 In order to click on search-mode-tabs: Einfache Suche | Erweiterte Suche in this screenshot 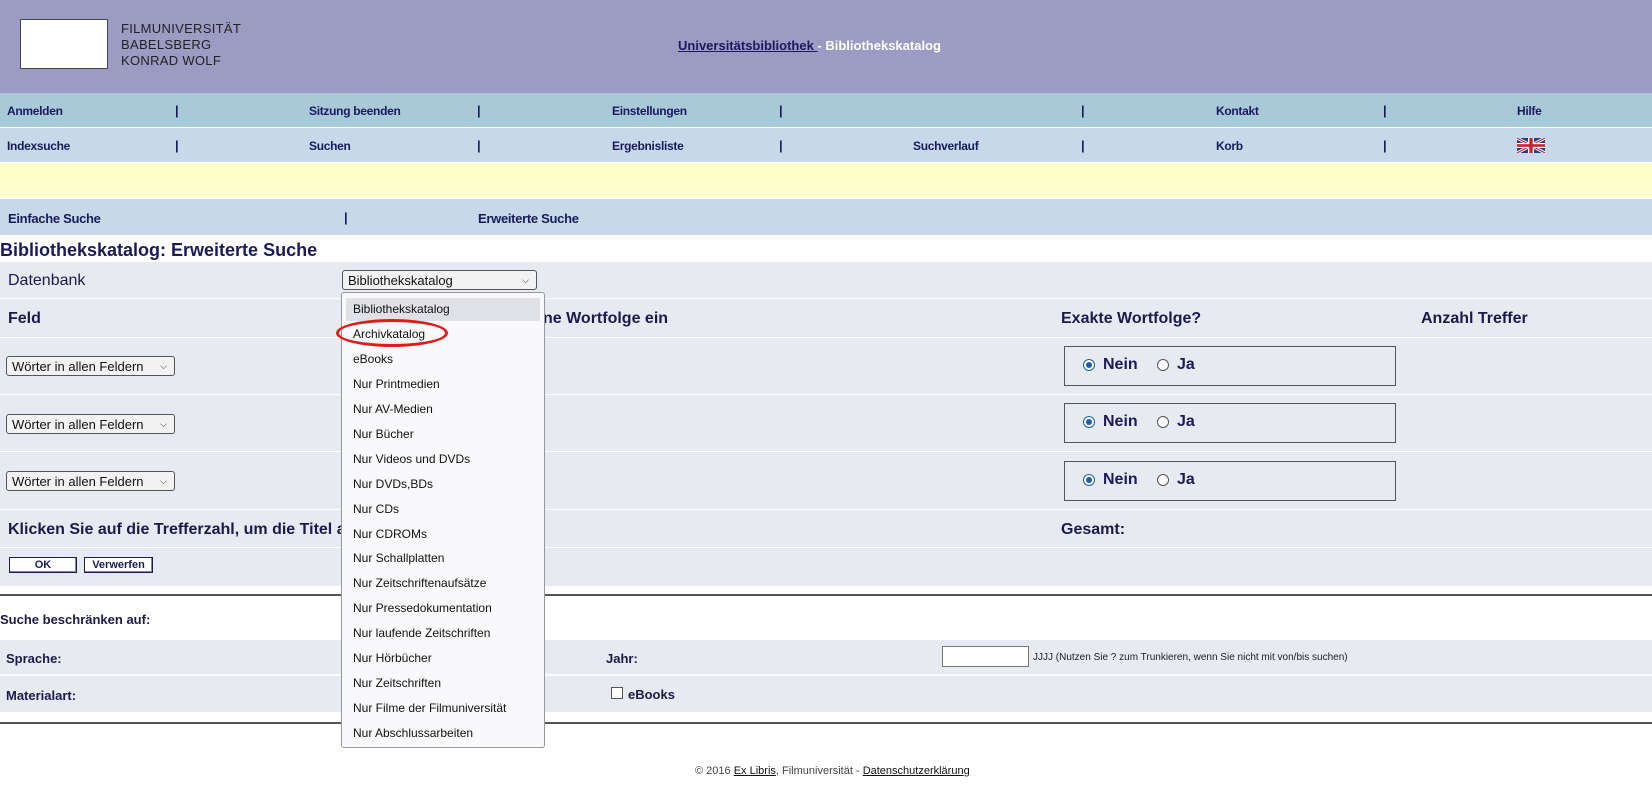, I will do `click(826, 217)`.